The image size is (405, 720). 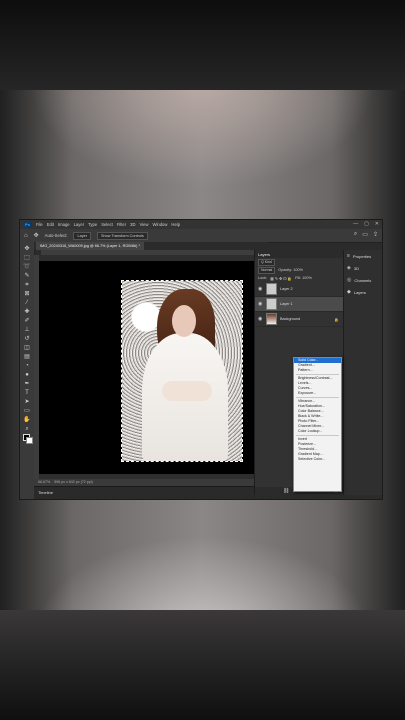 I want to click on hand-tool-icon: ✋, so click(x=27, y=420).